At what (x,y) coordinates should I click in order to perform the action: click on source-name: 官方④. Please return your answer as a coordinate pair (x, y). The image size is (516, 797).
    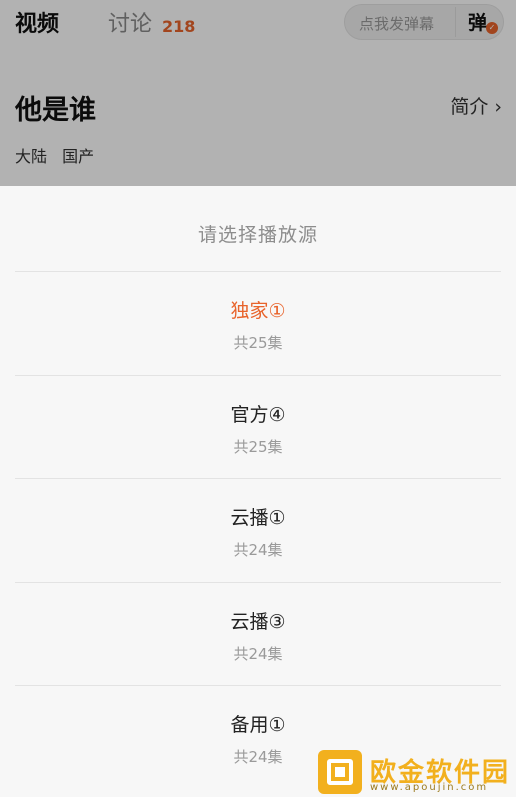
    Looking at the image, I should click on (258, 415).